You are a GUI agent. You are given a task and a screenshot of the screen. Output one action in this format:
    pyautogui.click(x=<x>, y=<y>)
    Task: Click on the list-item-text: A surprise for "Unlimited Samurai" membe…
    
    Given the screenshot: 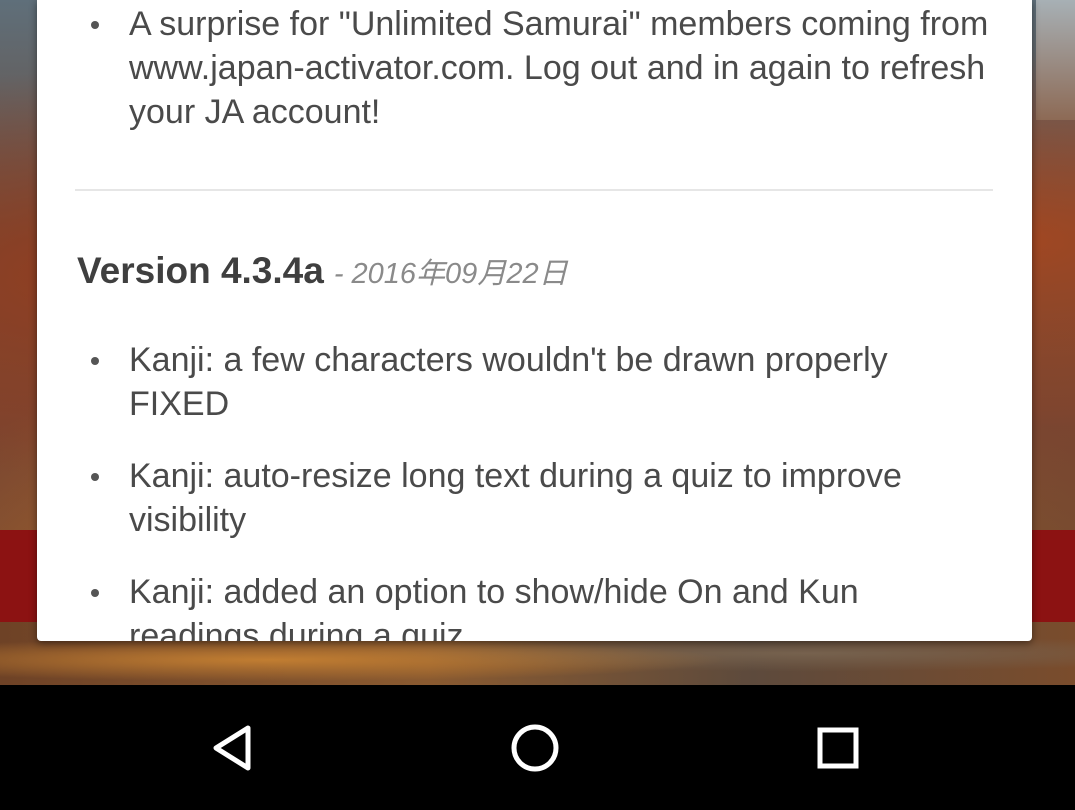 What is the action you would take?
    pyautogui.click(x=559, y=68)
    